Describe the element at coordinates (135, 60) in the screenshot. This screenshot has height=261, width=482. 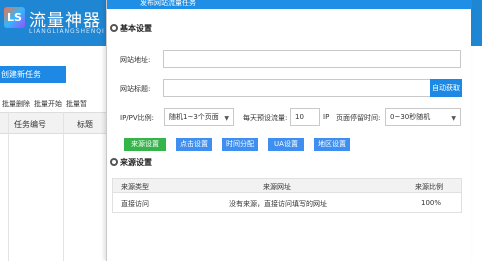
I see `site-url-label: 网站地址:` at that location.